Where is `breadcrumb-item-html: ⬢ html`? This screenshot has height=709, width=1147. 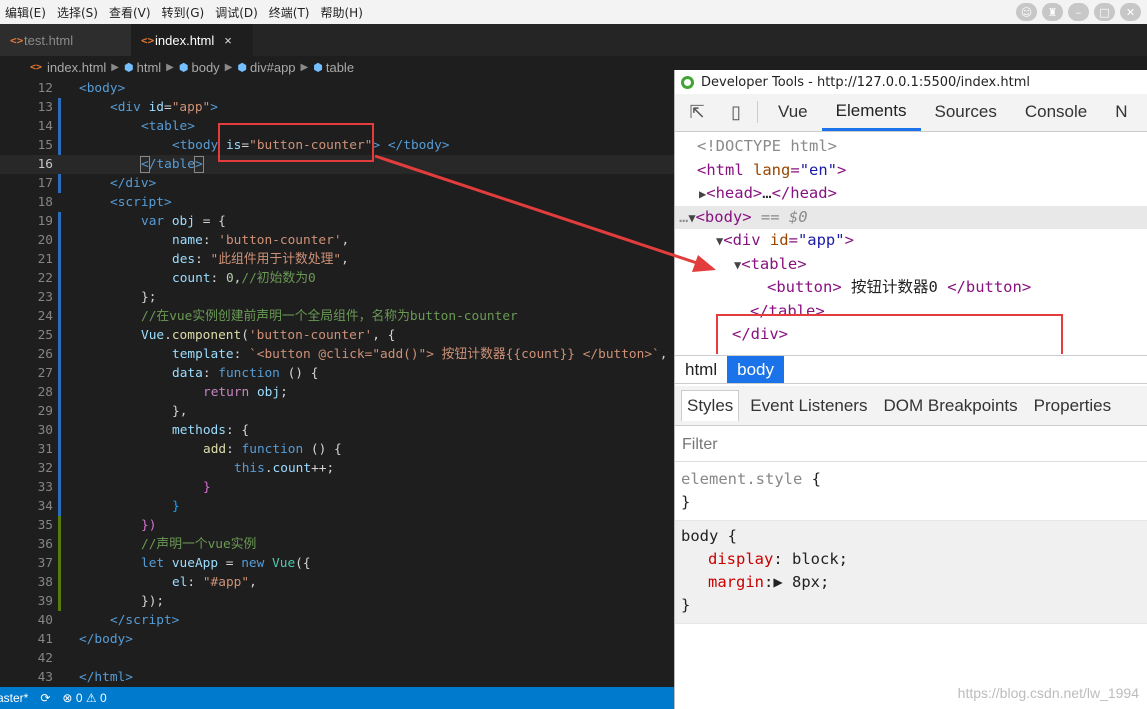
breadcrumb-item-html: ⬢ html is located at coordinates (142, 67).